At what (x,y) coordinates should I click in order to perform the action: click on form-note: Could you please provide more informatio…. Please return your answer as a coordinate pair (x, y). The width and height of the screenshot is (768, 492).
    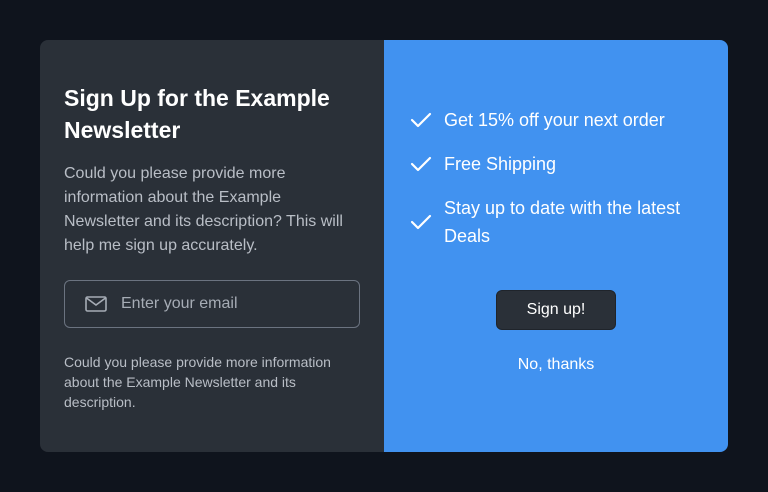
    Looking at the image, I should click on (197, 382).